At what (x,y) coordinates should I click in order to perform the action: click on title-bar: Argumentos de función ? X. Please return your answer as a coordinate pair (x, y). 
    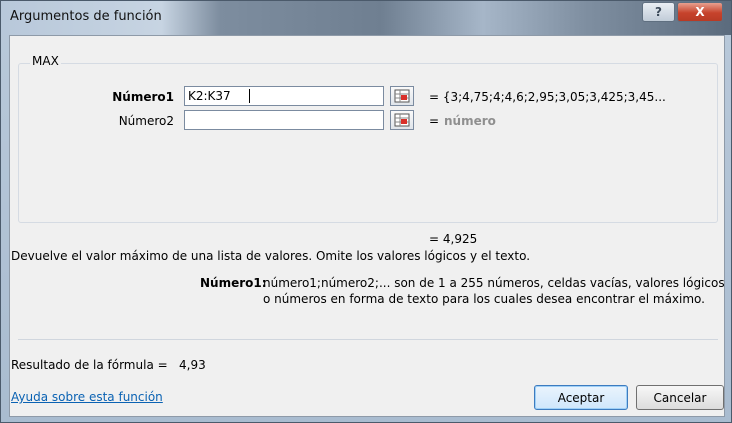
    Looking at the image, I should click on (366, 18).